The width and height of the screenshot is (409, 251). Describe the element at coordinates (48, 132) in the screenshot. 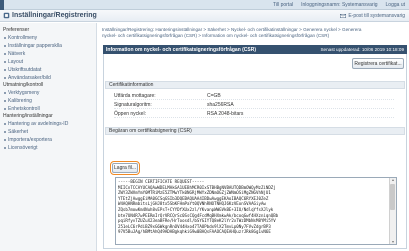

I see `sidebar-item-security: Säkerhet` at that location.